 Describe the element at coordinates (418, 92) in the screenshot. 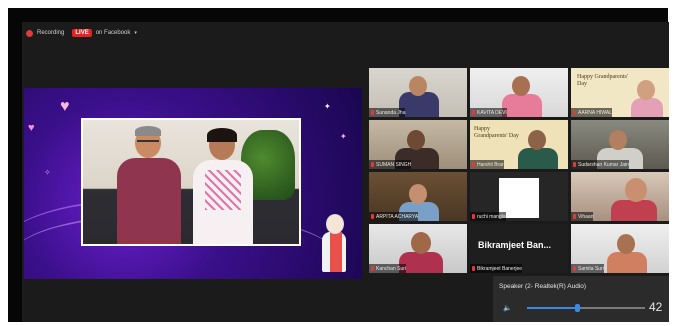

I see `participant-tile: Sunanda Jha` at that location.